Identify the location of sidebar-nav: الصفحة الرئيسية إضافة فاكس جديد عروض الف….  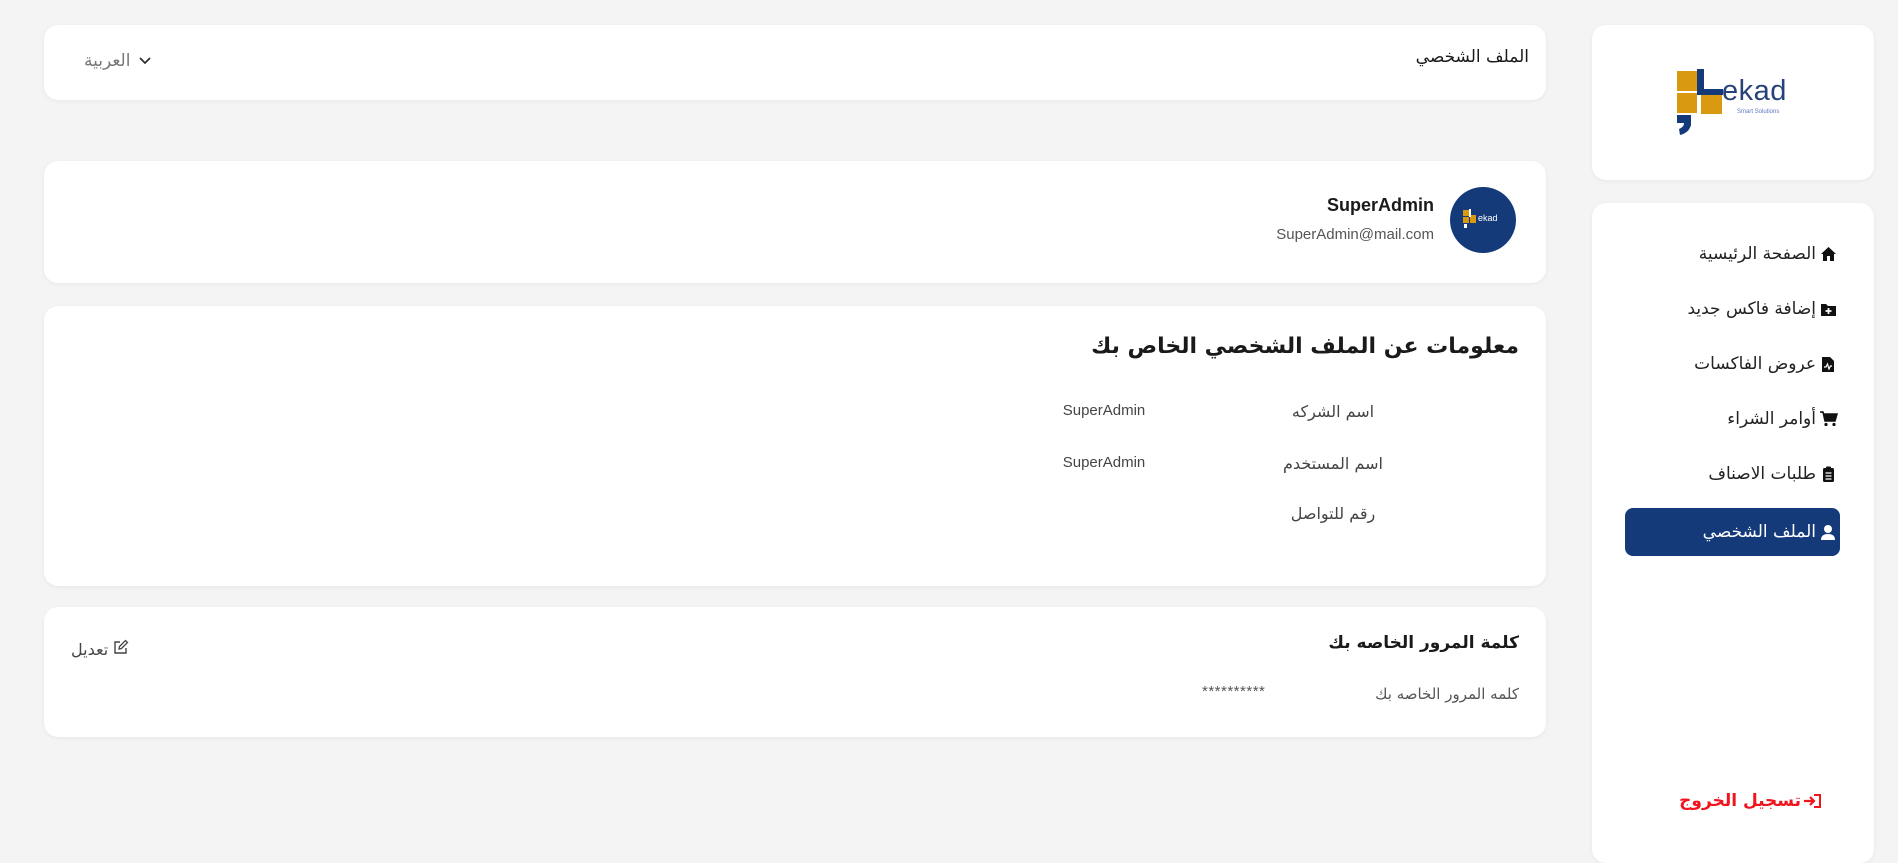
(1733, 533).